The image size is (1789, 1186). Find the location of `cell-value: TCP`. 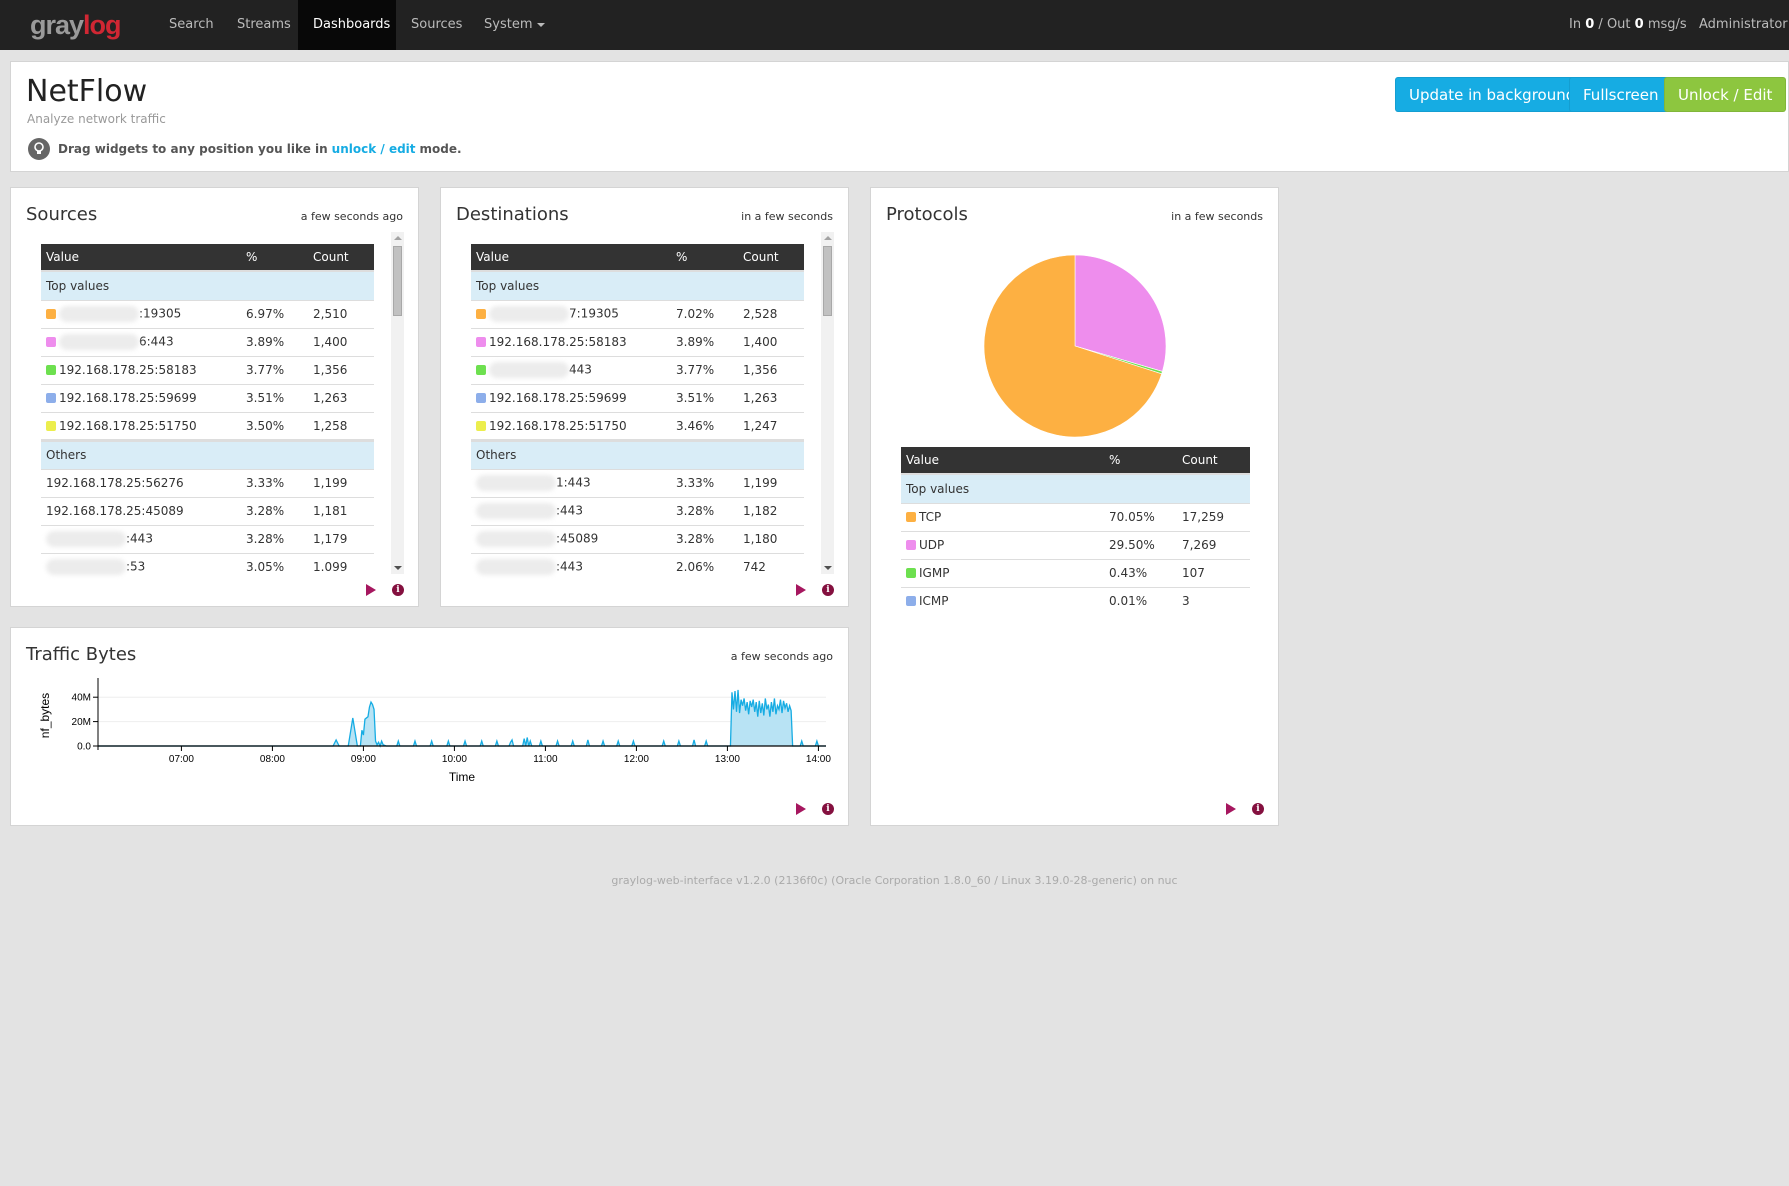

cell-value: TCP is located at coordinates (1002, 516).